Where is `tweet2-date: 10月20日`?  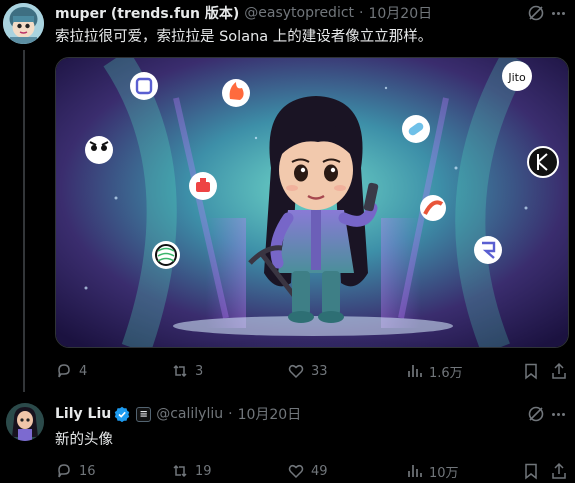 tweet2-date: 10月20日 is located at coordinates (270, 414).